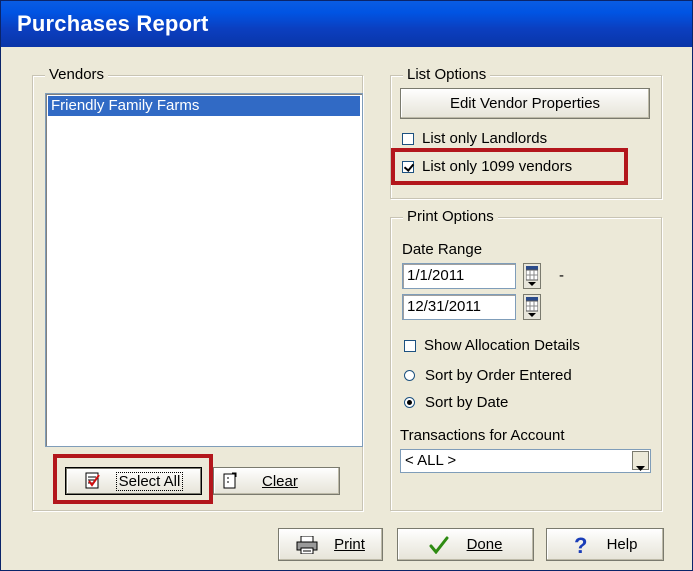 The height and width of the screenshot is (571, 693). What do you see at coordinates (447, 75) in the screenshot?
I see `list-options-legend: List Options` at bounding box center [447, 75].